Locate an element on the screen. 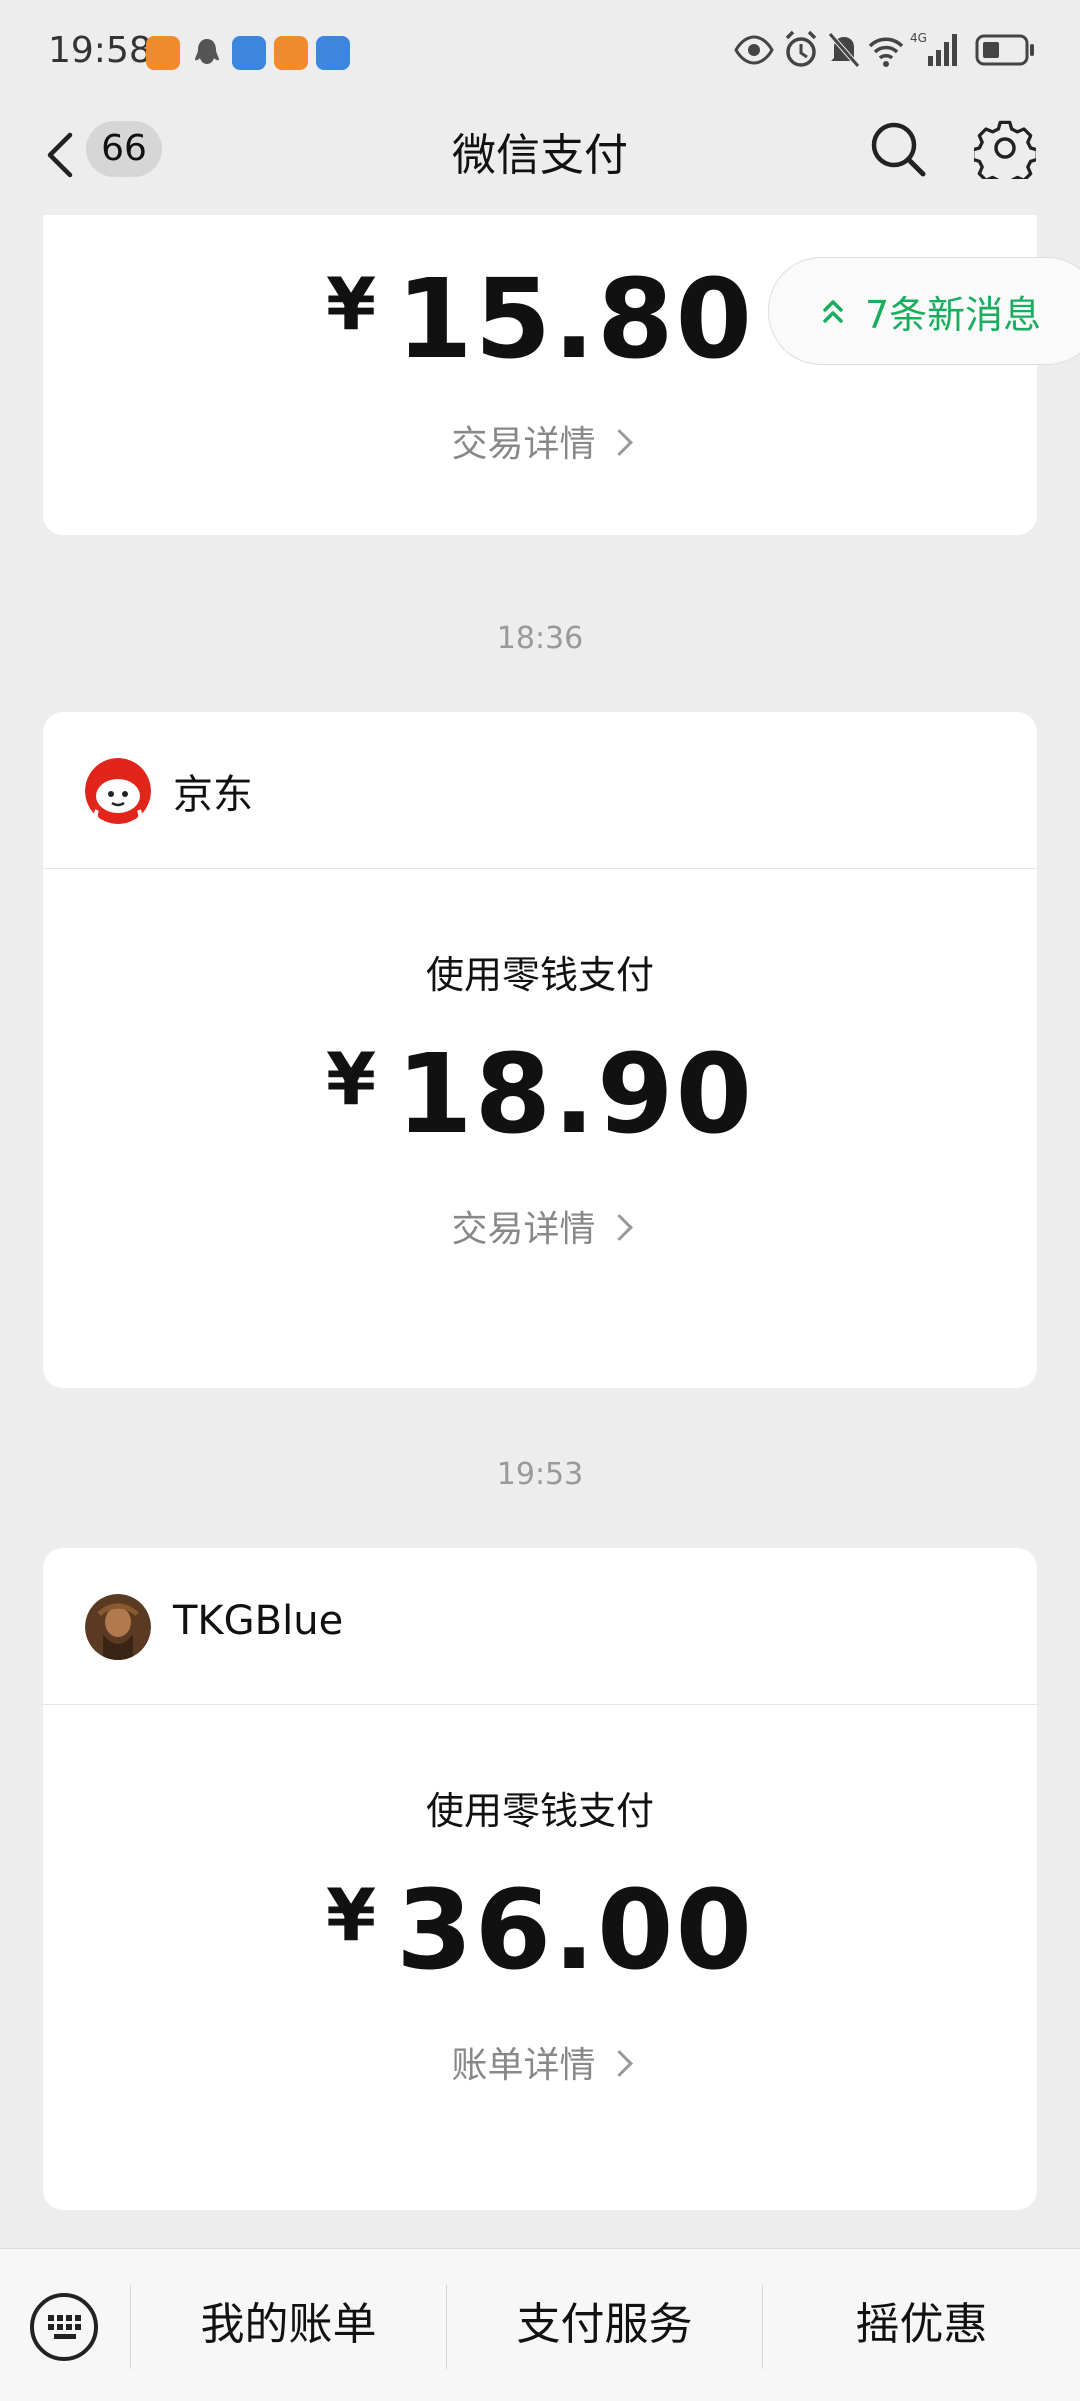 This screenshot has height=2401, width=1080. status-bar: 19:58 4G is located at coordinates (540, 52).